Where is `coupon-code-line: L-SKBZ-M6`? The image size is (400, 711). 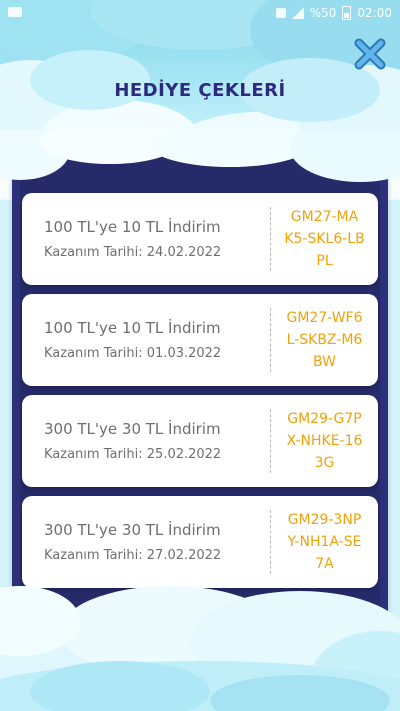
coupon-code-line: L-SKBZ-M6 is located at coordinates (324, 340).